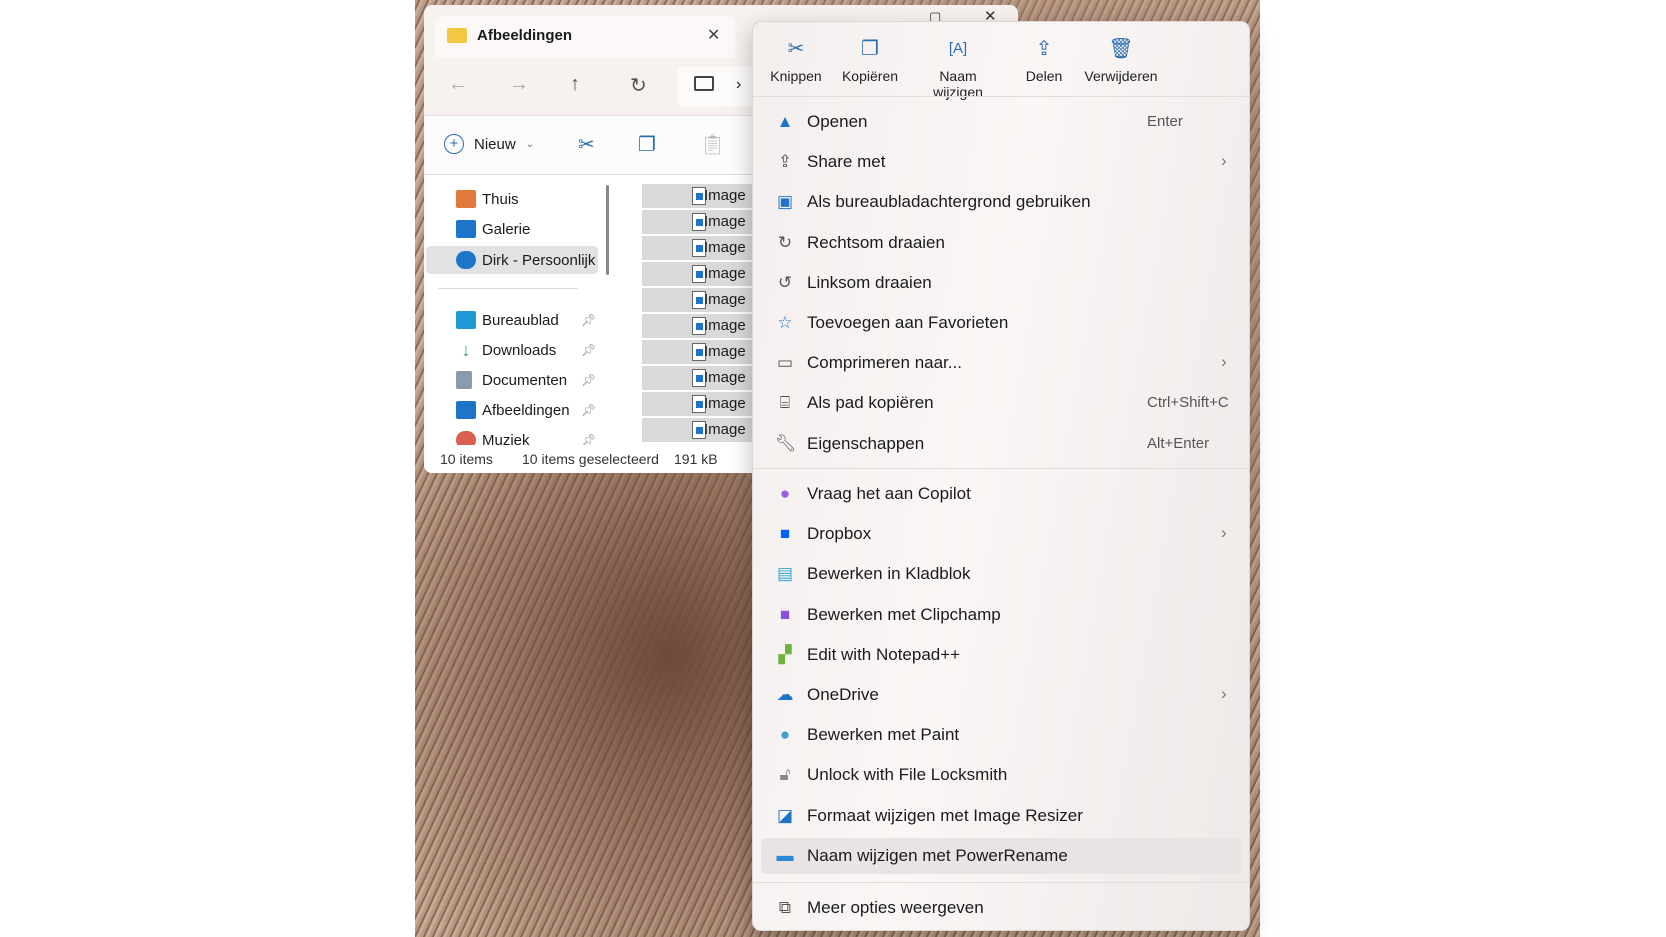  I want to click on nav-item-documenten: Documenten 📌︎, so click(514, 380).